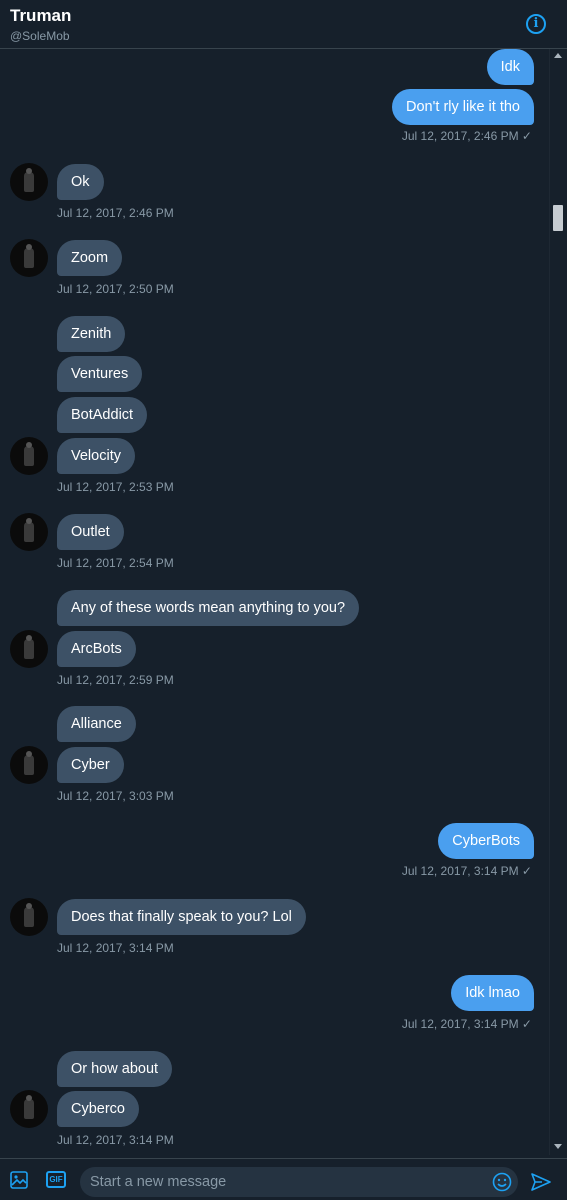  What do you see at coordinates (299, 1182) in the screenshot?
I see `message-input` at bounding box center [299, 1182].